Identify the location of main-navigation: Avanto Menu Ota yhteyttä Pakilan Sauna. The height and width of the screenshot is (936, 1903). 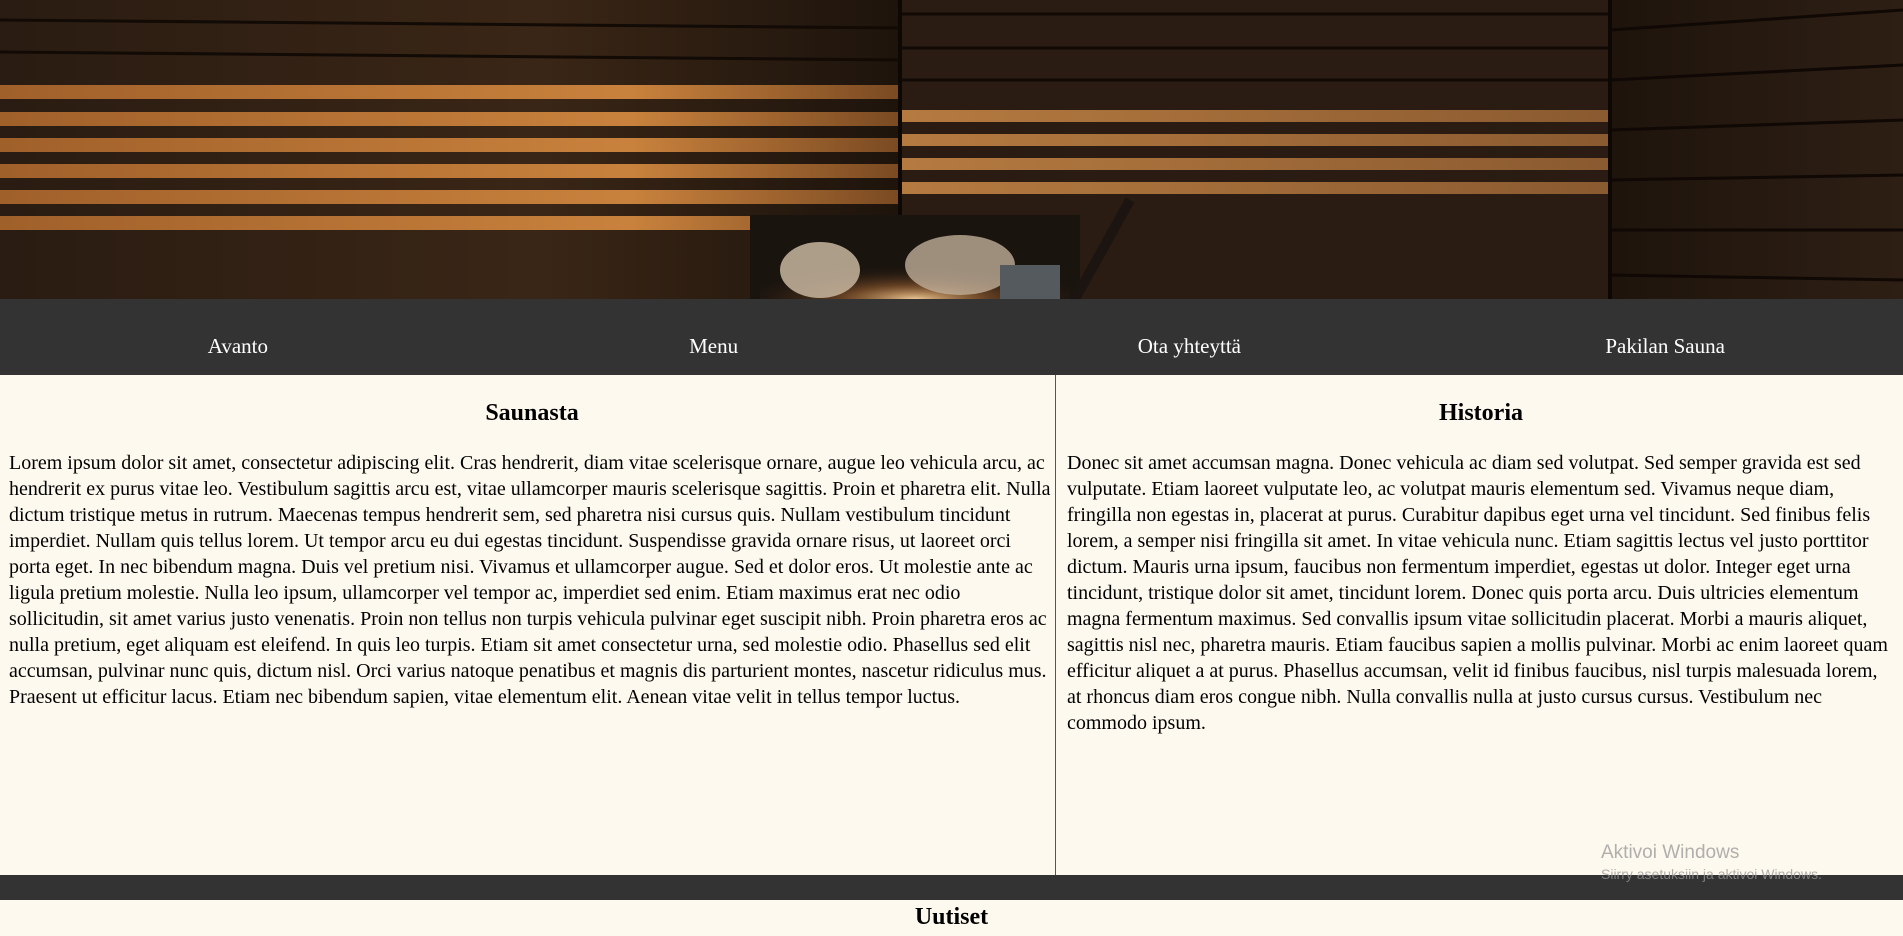
(951, 337).